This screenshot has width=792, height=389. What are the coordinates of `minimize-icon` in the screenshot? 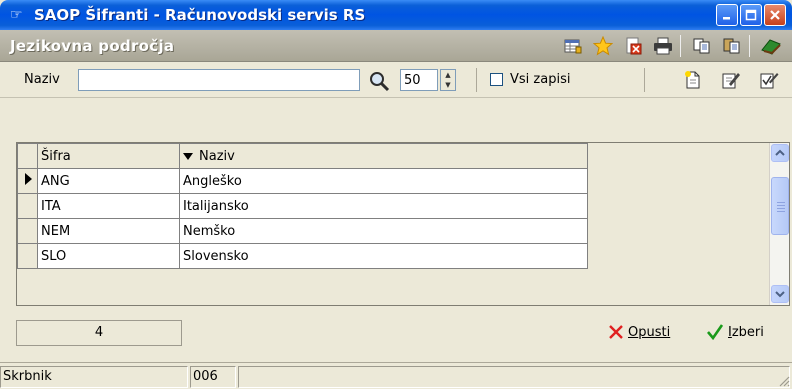 It's located at (726, 18).